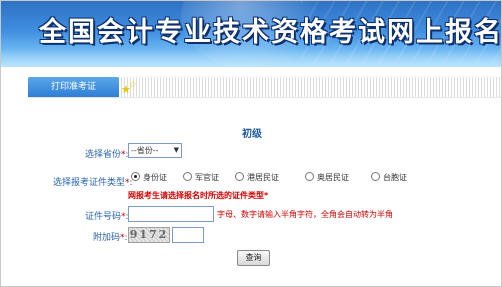  What do you see at coordinates (133, 85) in the screenshot?
I see `star-icon: ☆` at bounding box center [133, 85].